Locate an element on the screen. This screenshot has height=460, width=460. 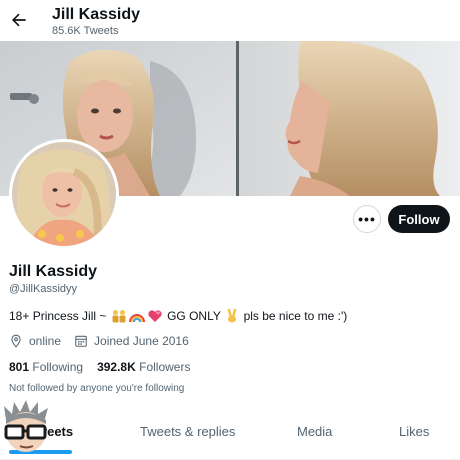
avatar-image is located at coordinates (64, 194).